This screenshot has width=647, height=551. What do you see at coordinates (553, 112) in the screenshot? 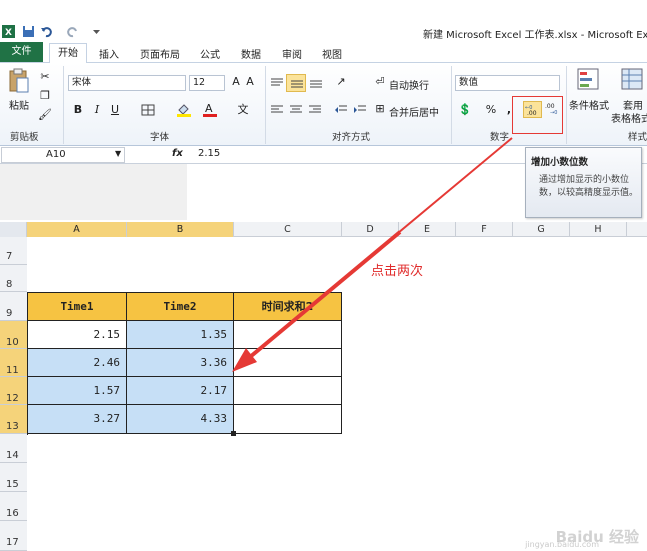
I see `svg-text: →0` at bounding box center [553, 112].